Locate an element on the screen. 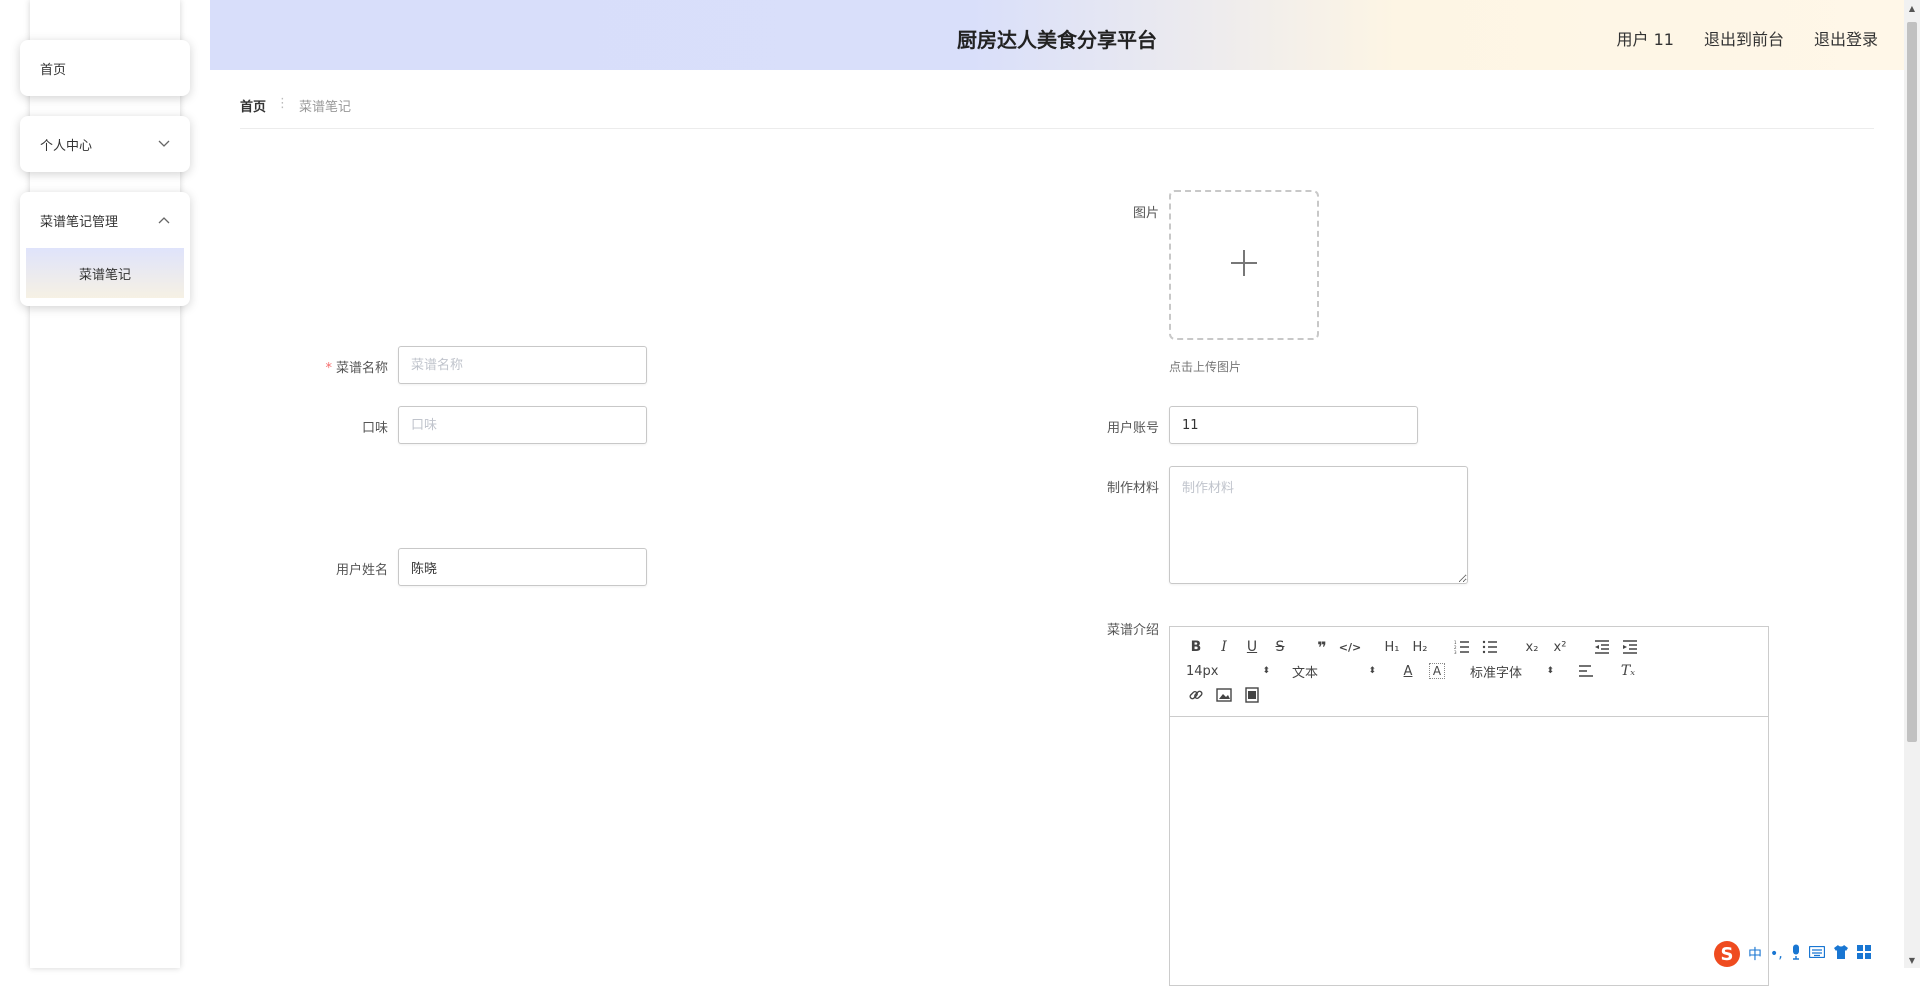 The width and height of the screenshot is (1920, 987). page-scrollbar: ▲ ▼ is located at coordinates (1912, 484).